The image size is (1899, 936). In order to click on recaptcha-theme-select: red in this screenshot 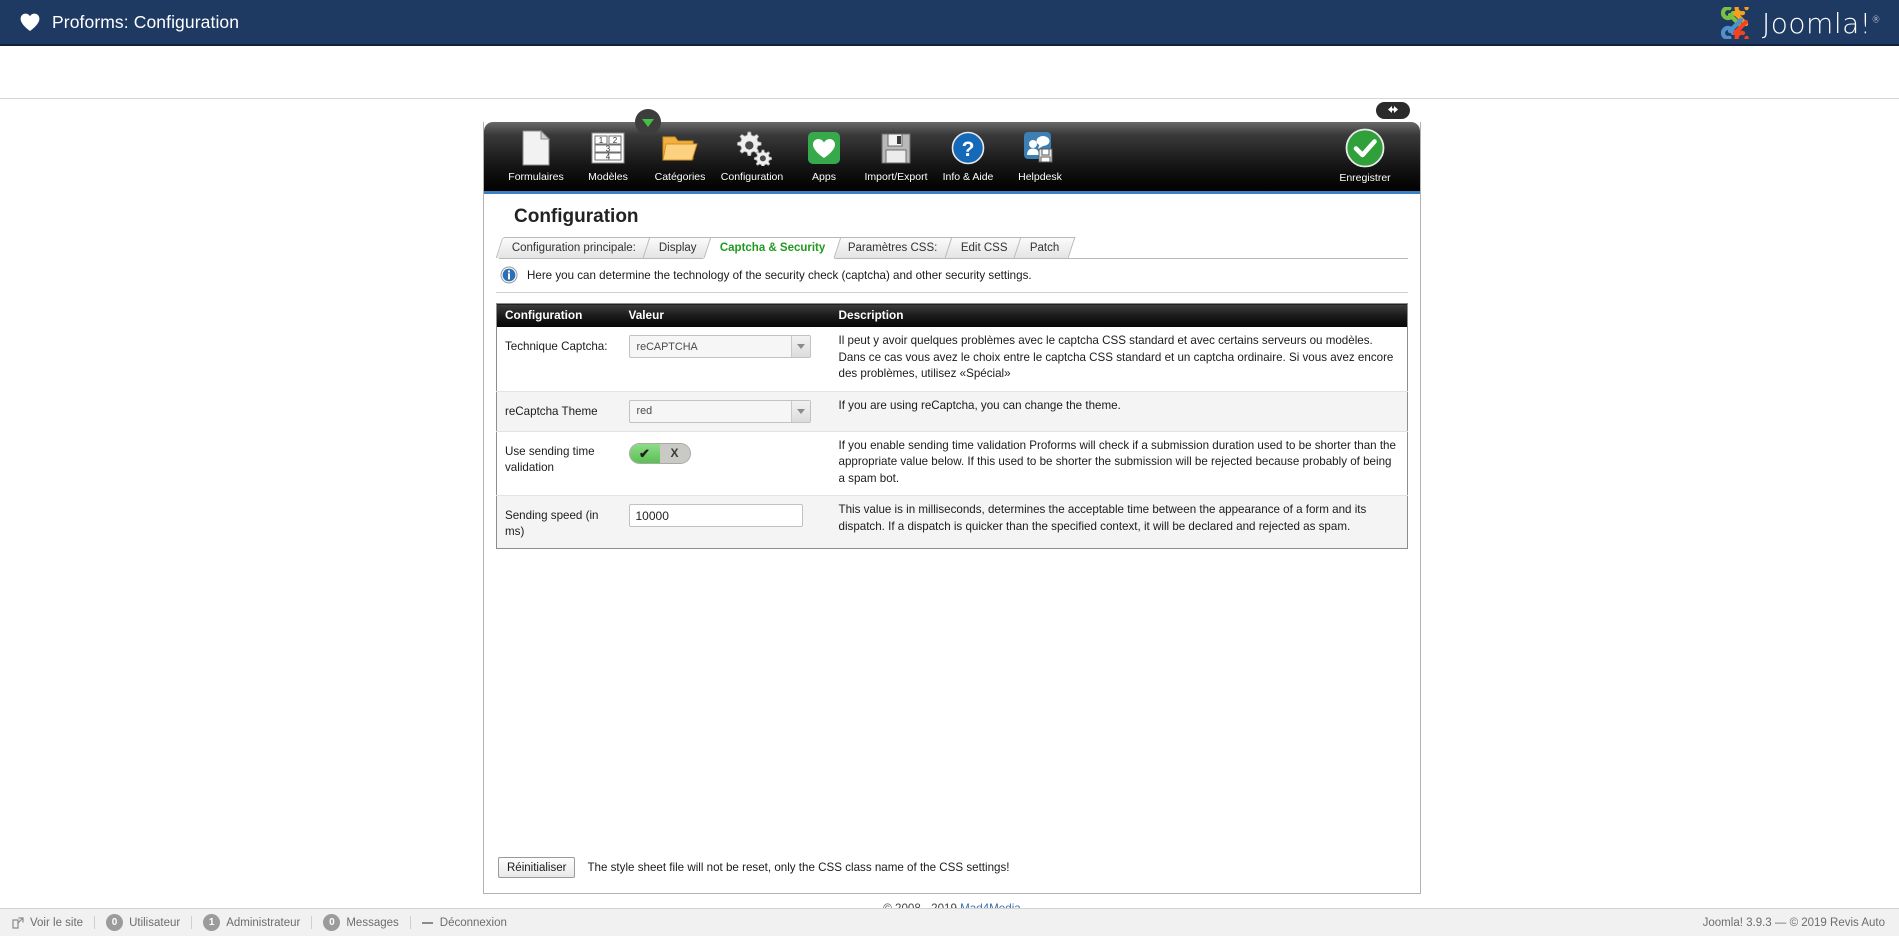, I will do `click(719, 411)`.